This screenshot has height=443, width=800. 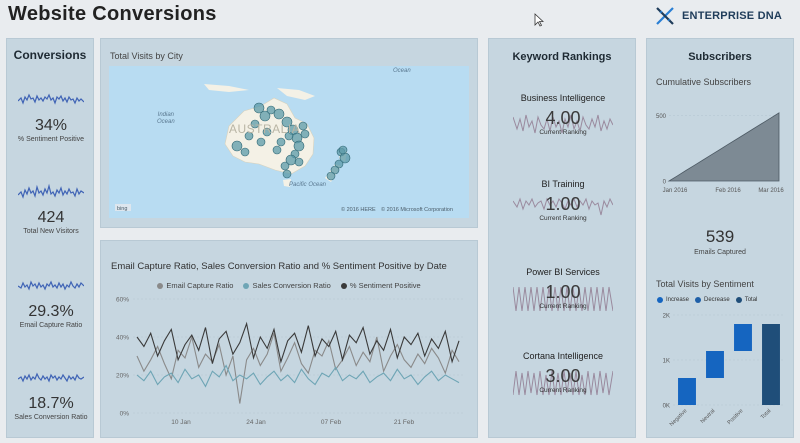 What do you see at coordinates (51, 139) in the screenshot?
I see `kpi-label: % Sentiment Positive` at bounding box center [51, 139].